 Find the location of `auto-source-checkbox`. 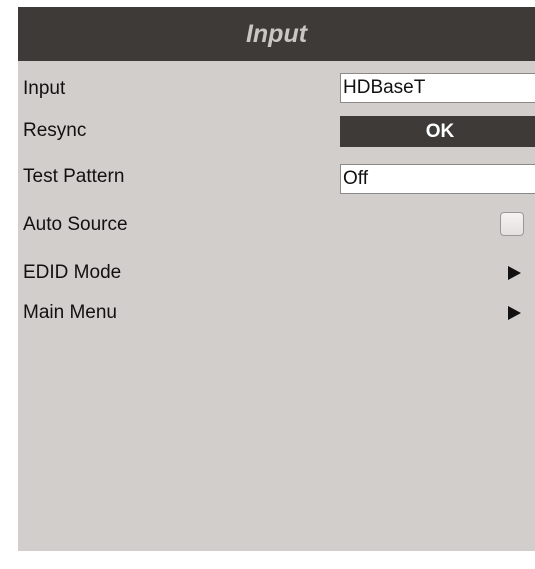

auto-source-checkbox is located at coordinates (512, 224).